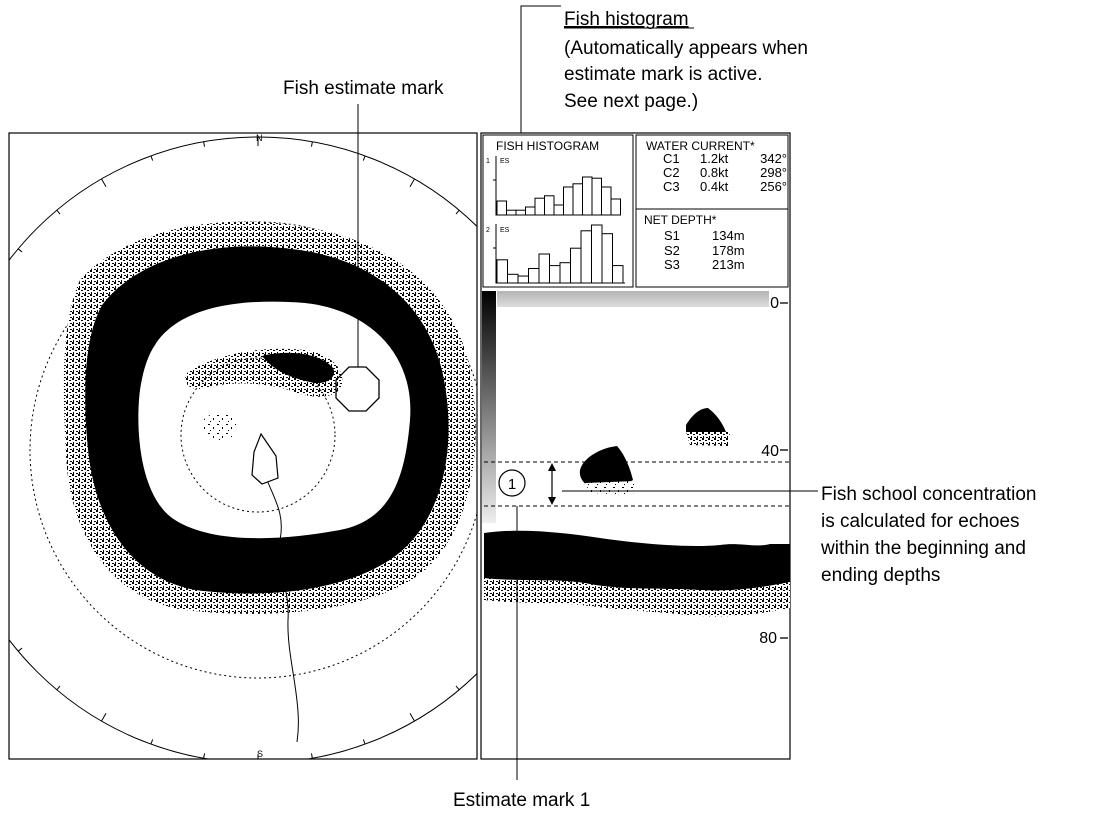 This screenshot has width=1107, height=821. Describe the element at coordinates (547, 146) in the screenshot. I see `fish-histogram-title: FISH HISTOGRAM` at that location.